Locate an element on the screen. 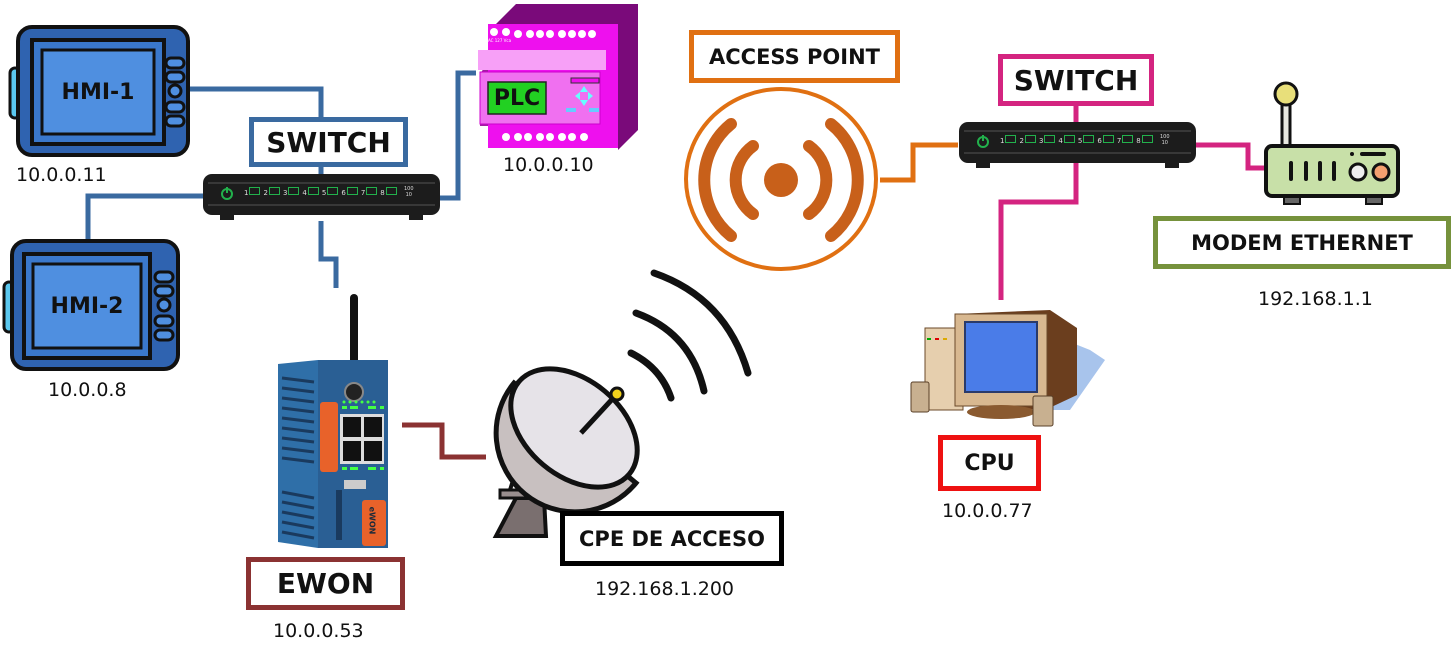  wireless-signal-icon is located at coordinates (781, 179).